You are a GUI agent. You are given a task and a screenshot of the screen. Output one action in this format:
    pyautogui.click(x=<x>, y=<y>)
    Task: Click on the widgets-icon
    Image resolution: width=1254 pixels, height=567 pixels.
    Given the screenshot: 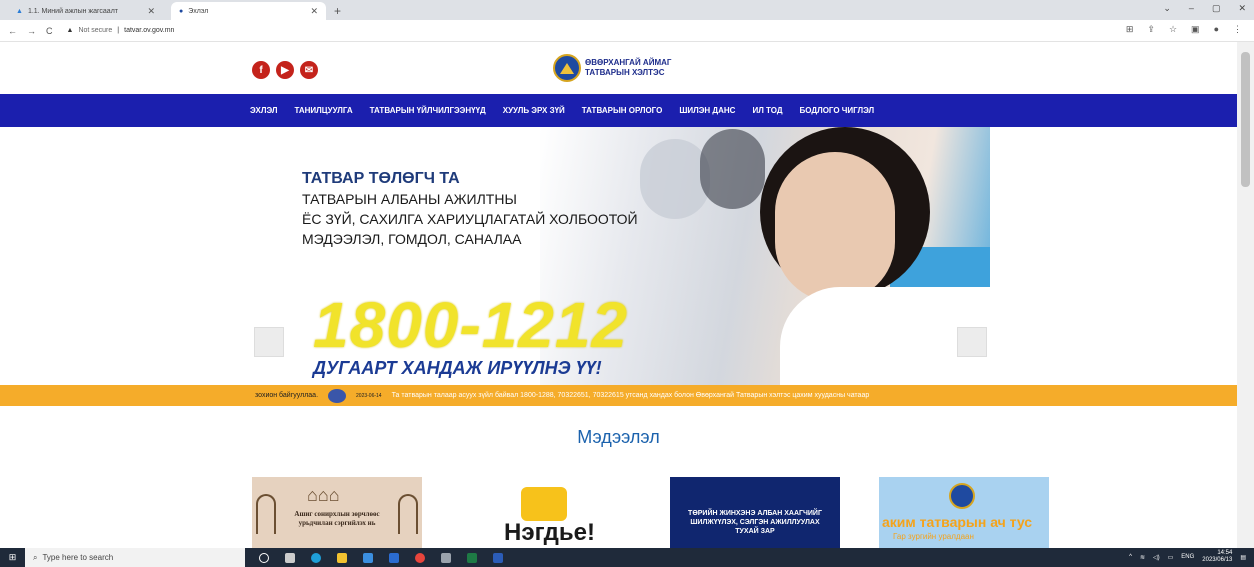 What is the action you would take?
    pyautogui.click(x=290, y=557)
    